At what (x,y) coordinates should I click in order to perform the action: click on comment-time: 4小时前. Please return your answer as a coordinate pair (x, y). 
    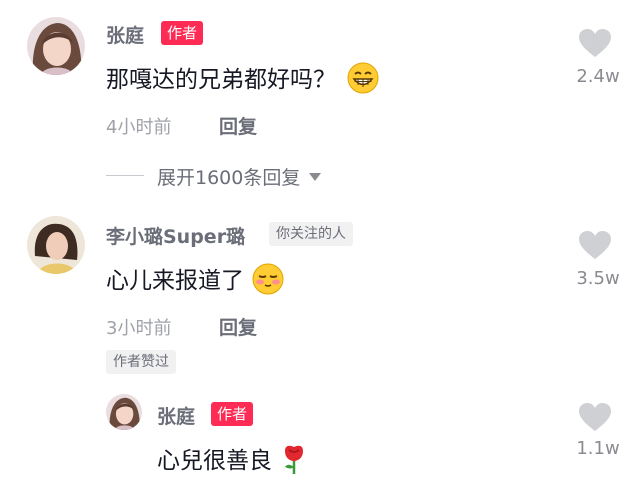
    Looking at the image, I should click on (139, 127).